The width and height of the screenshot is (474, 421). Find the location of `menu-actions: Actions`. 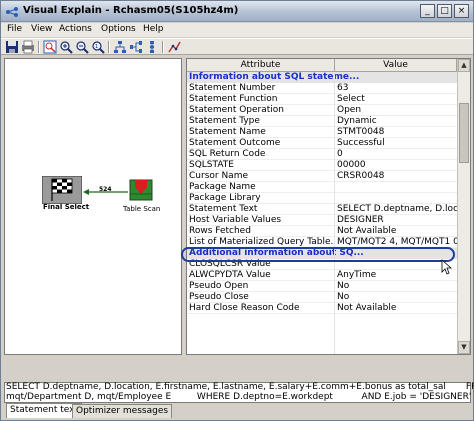

menu-actions: Actions is located at coordinates (75, 29).